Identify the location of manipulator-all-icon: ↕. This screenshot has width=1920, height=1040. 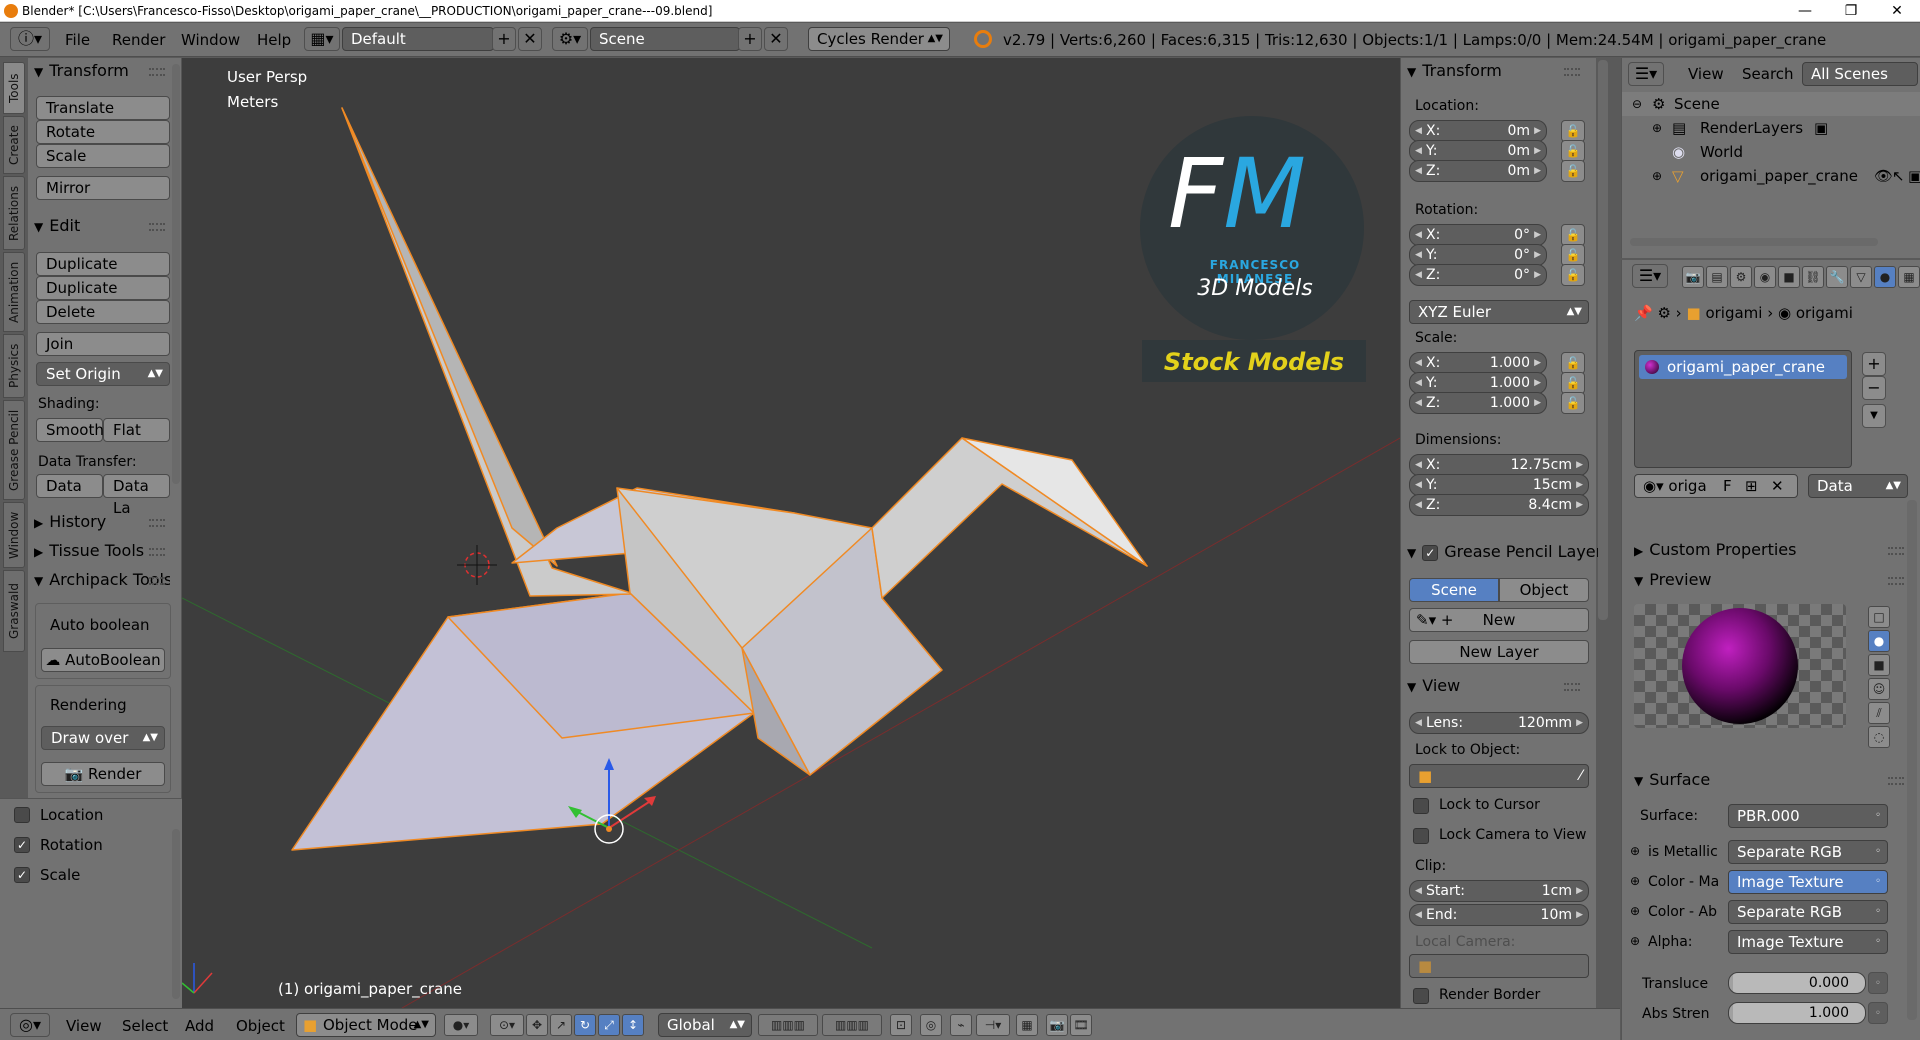
(633, 1025).